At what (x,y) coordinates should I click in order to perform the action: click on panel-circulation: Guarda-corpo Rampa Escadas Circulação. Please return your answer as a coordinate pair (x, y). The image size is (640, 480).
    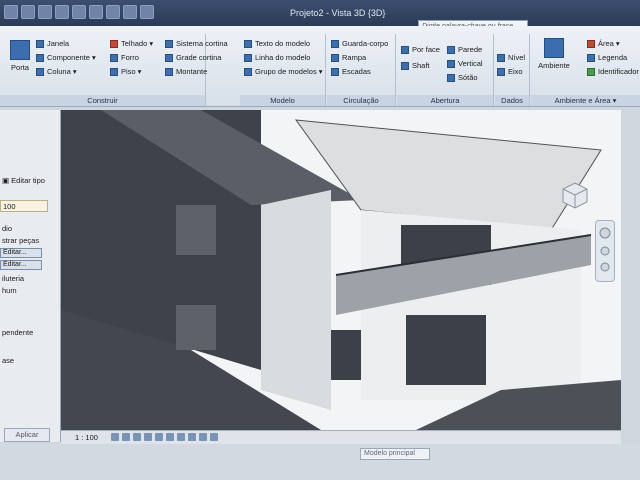
    Looking at the image, I should click on (361, 70).